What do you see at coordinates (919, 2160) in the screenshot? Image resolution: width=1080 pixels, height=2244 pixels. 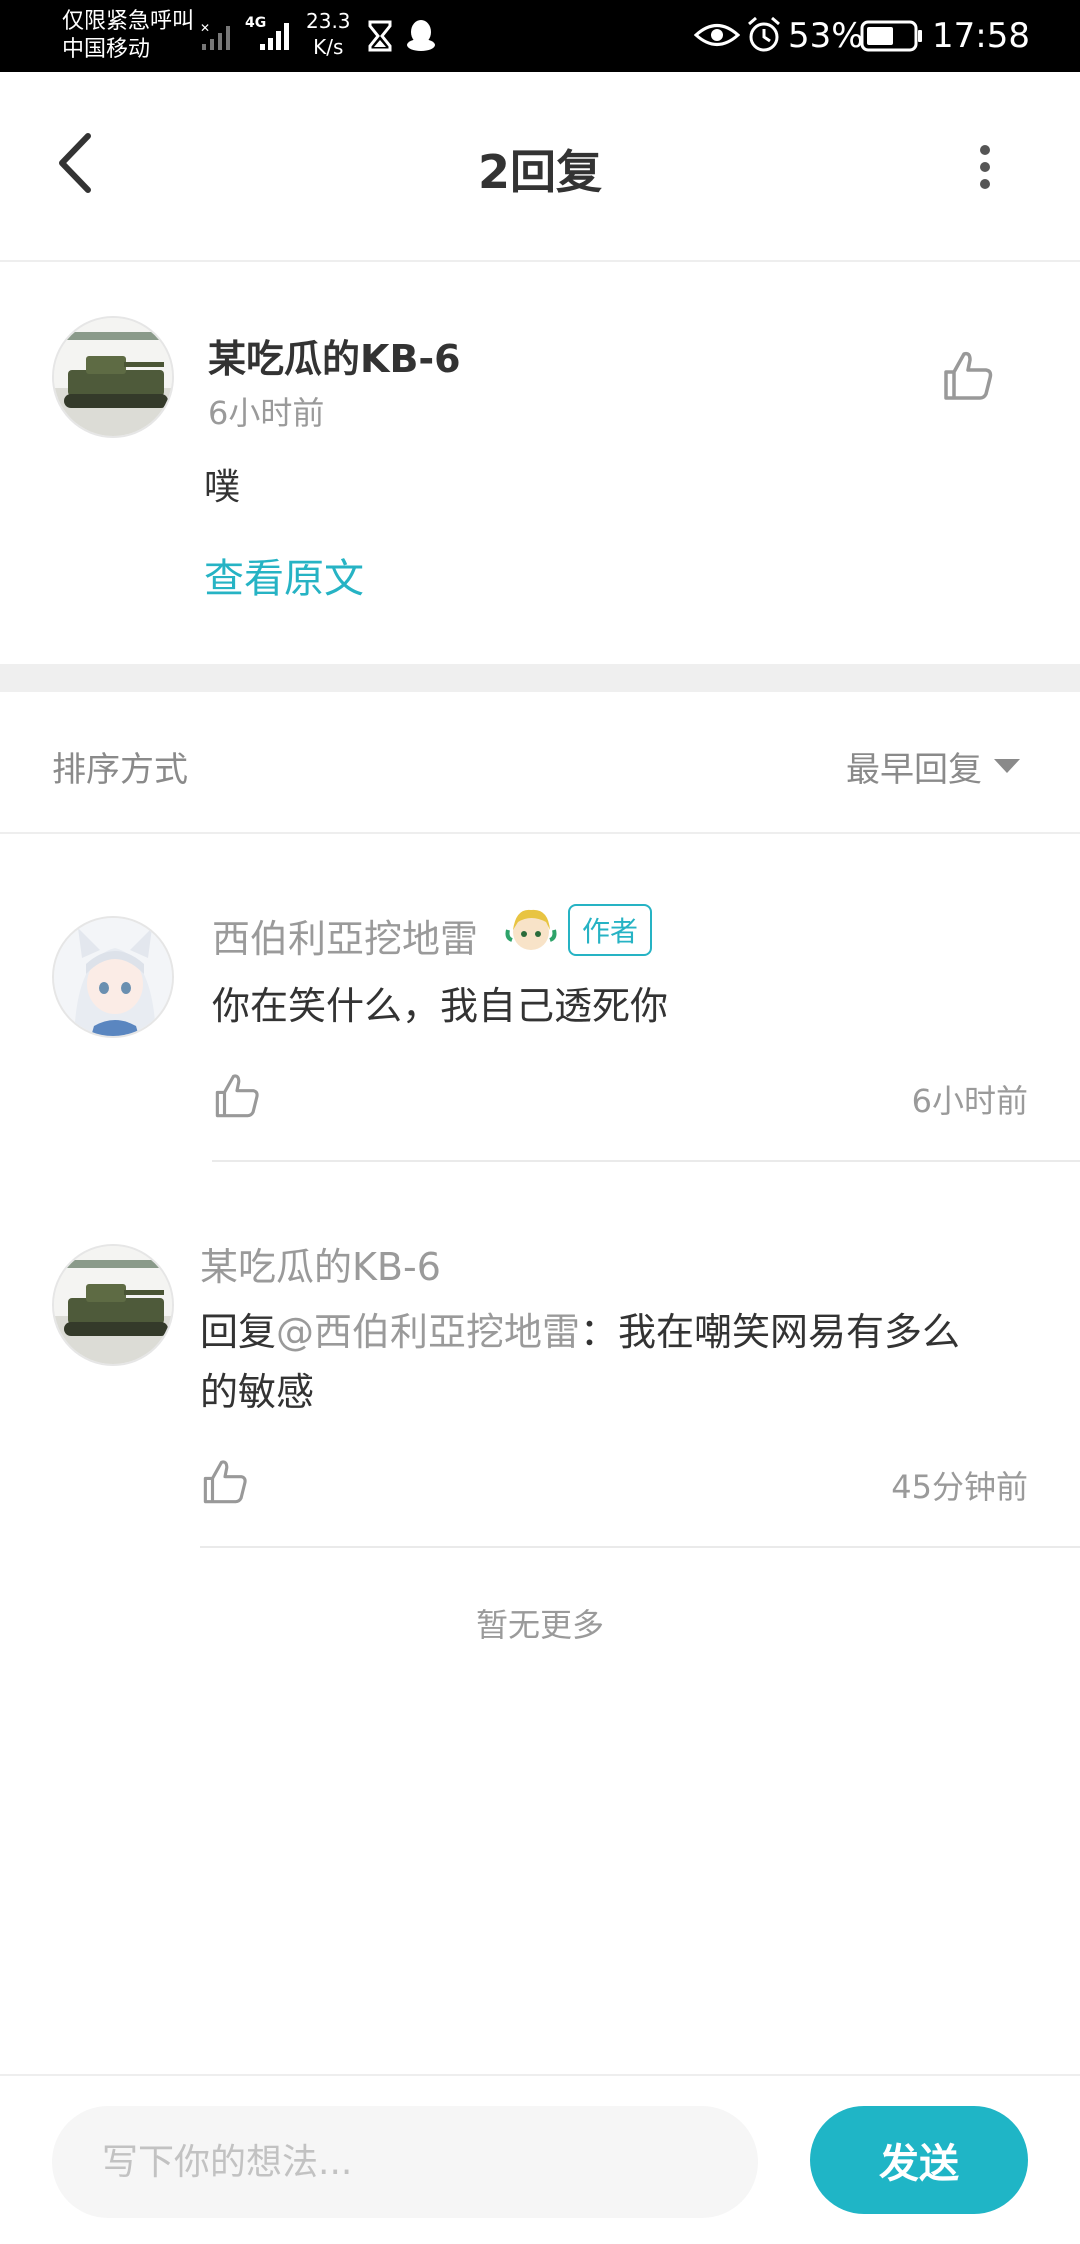 I see `send-button: 发送` at bounding box center [919, 2160].